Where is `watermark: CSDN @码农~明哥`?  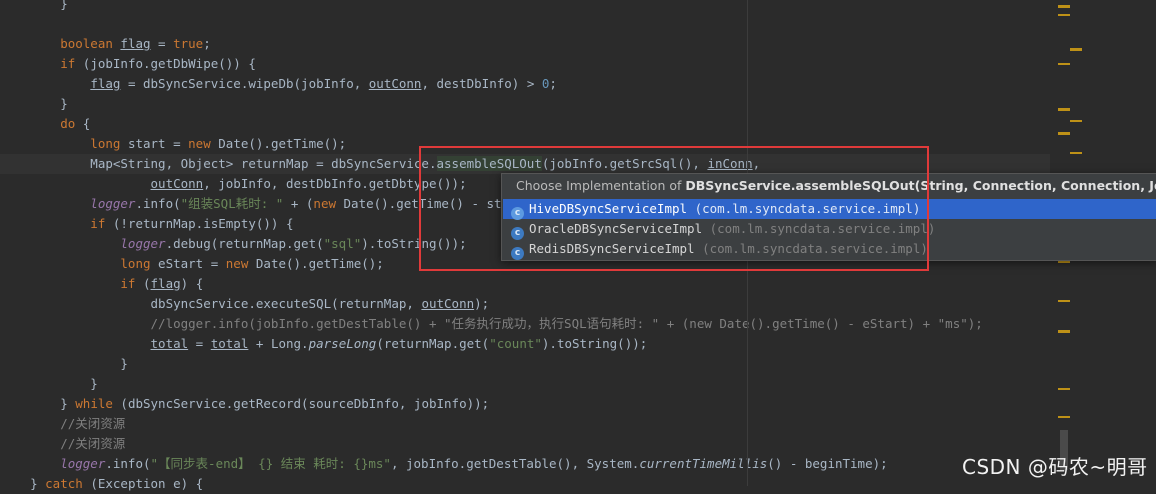
watermark: CSDN @码农~明哥 is located at coordinates (1055, 467).